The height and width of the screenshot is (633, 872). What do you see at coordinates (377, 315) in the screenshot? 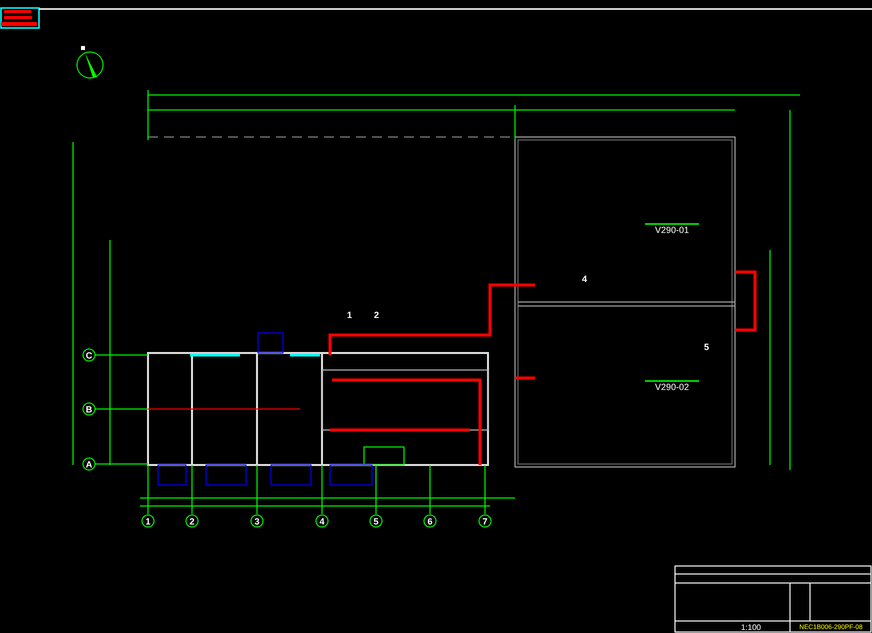
I see `section-mark: 2` at bounding box center [377, 315].